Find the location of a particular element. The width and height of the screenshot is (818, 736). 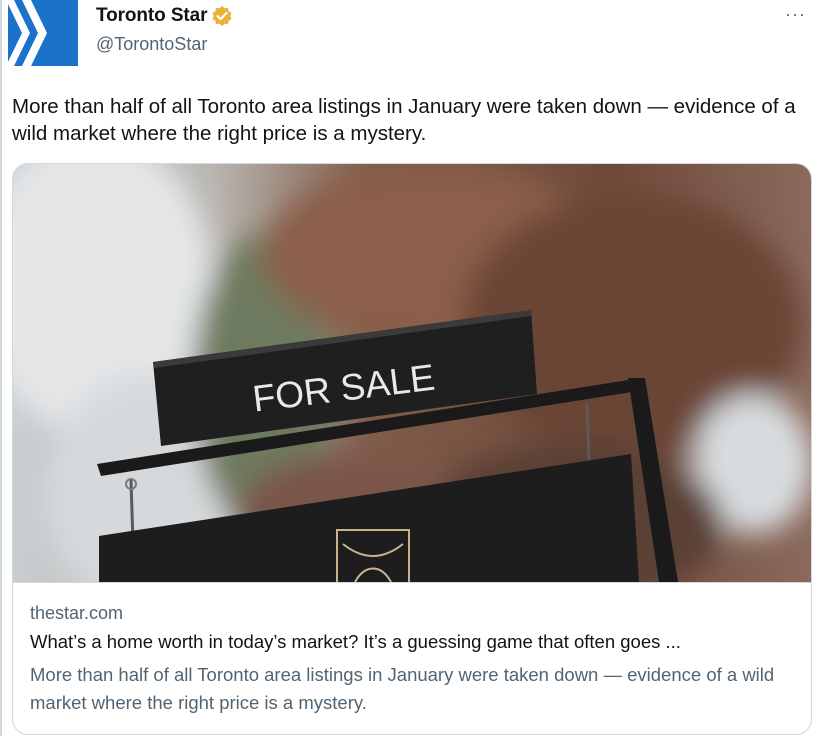

author-handle: @TorontoStar is located at coordinates (151, 44).